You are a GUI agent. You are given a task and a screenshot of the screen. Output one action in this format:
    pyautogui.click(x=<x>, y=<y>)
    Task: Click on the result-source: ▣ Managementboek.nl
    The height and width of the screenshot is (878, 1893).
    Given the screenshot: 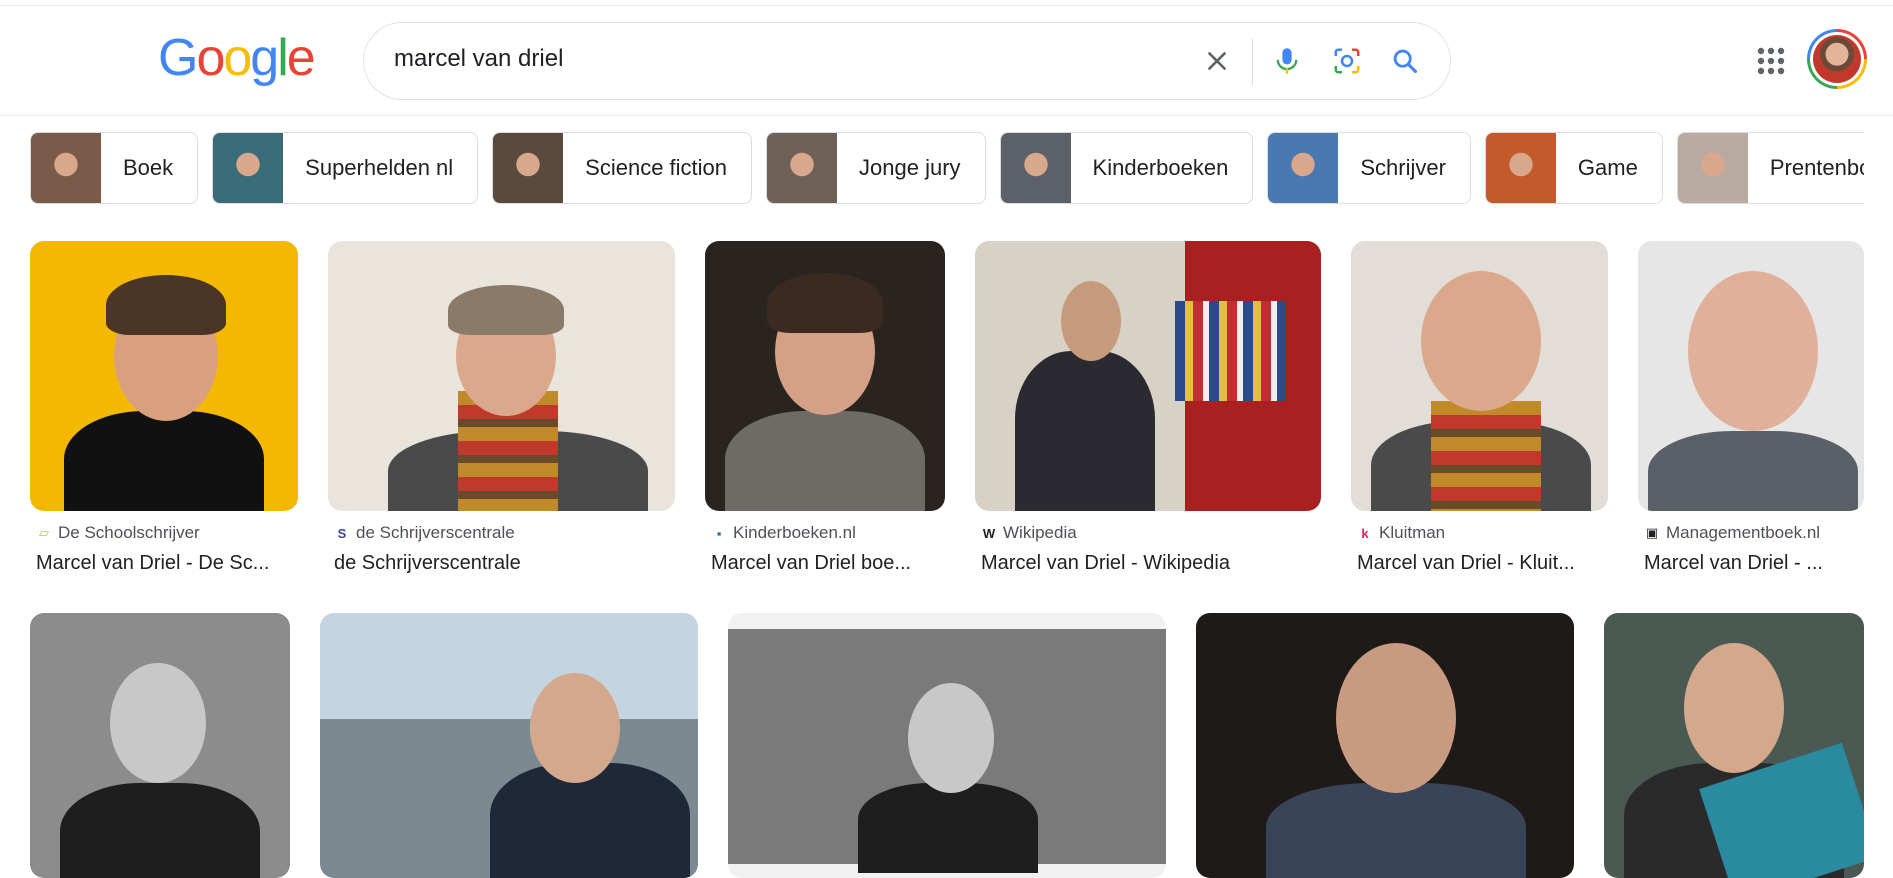 What is the action you would take?
    pyautogui.click(x=1754, y=533)
    